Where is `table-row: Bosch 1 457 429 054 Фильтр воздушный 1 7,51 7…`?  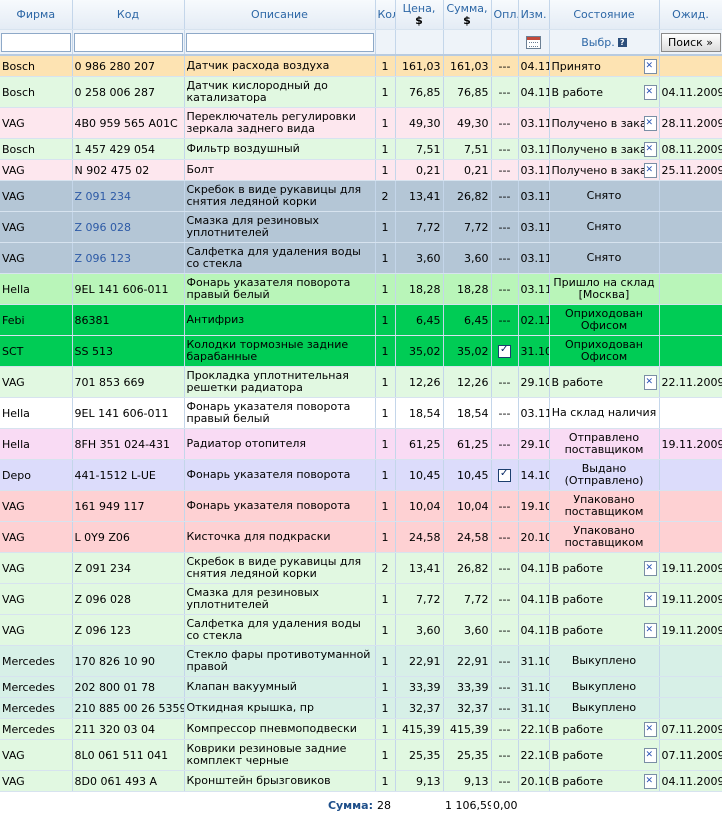 table-row: Bosch 1 457 429 054 Фильтр воздушный 1 7,51 7… is located at coordinates (361, 149).